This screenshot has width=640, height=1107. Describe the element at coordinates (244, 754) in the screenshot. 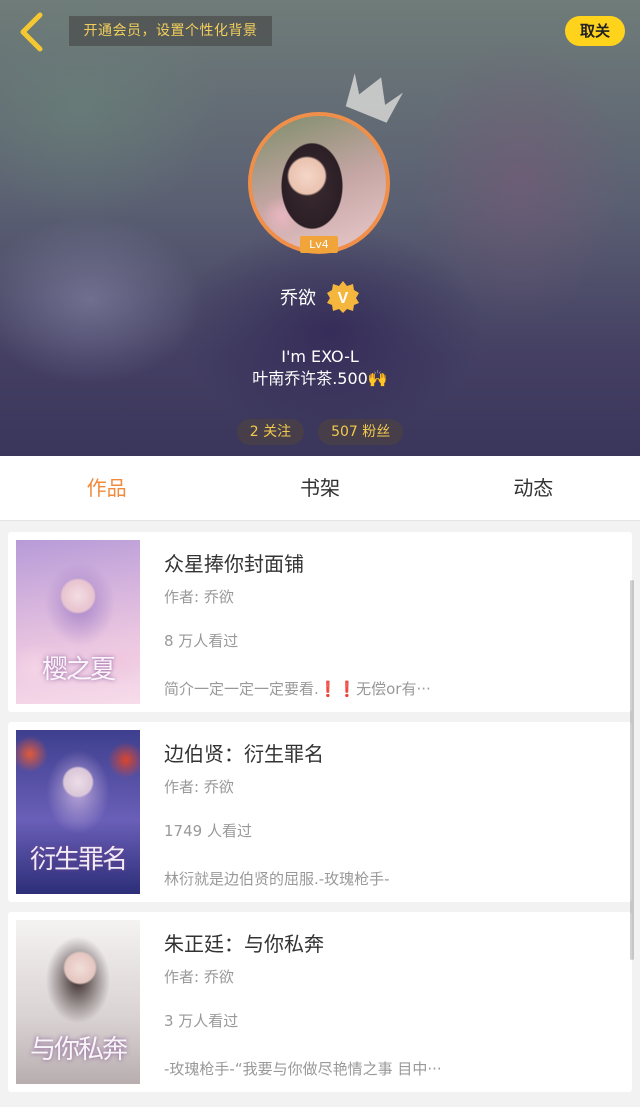

I see `book-title: 边伯贤：衍生罪名` at that location.